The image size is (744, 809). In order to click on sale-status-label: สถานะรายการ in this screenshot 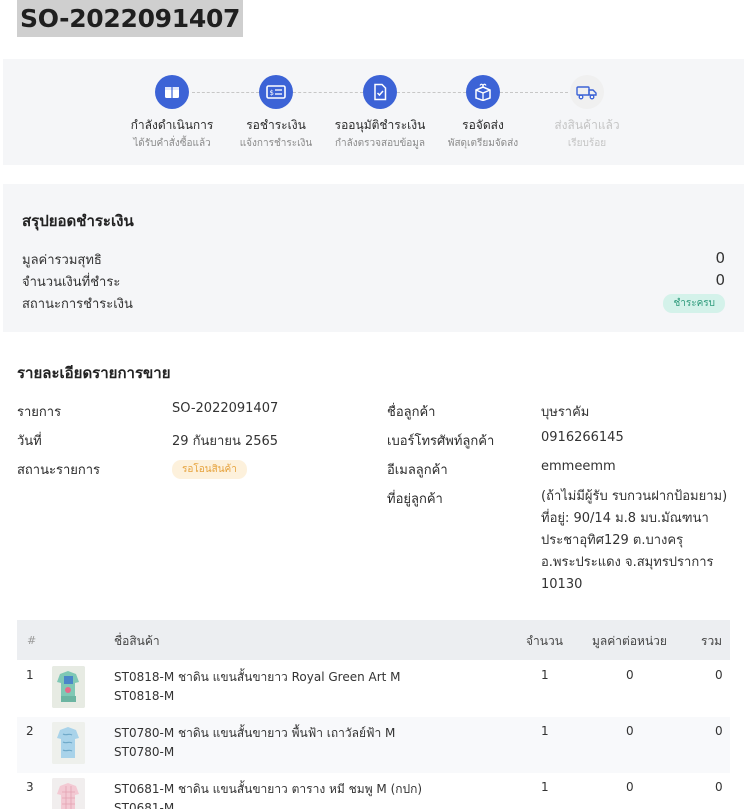, I will do `click(59, 470)`.